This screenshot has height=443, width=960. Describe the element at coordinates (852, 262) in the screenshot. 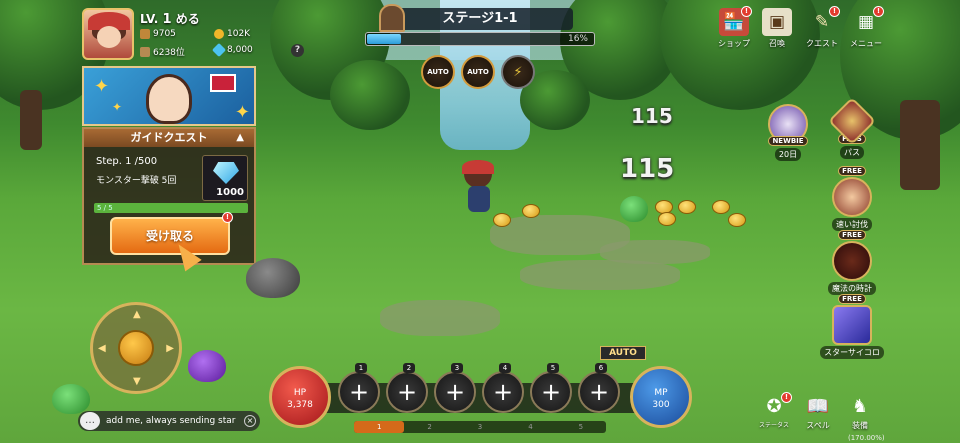

I see `magic-clock-button: FREE 魔法の時計` at that location.